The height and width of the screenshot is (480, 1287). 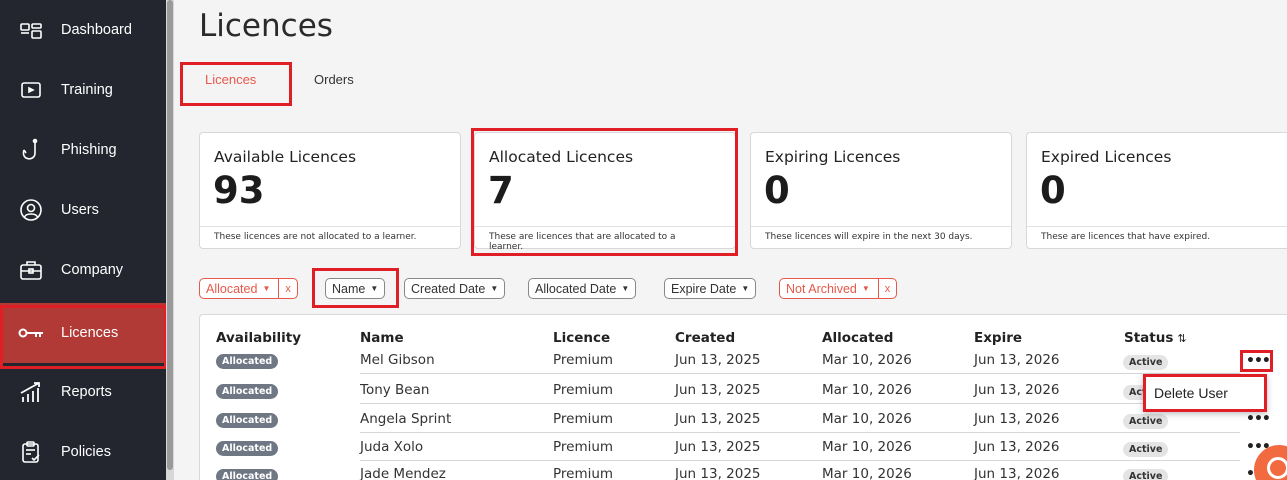 I want to click on sidebar-item-dashboard: Dashboard, so click(x=83, y=30).